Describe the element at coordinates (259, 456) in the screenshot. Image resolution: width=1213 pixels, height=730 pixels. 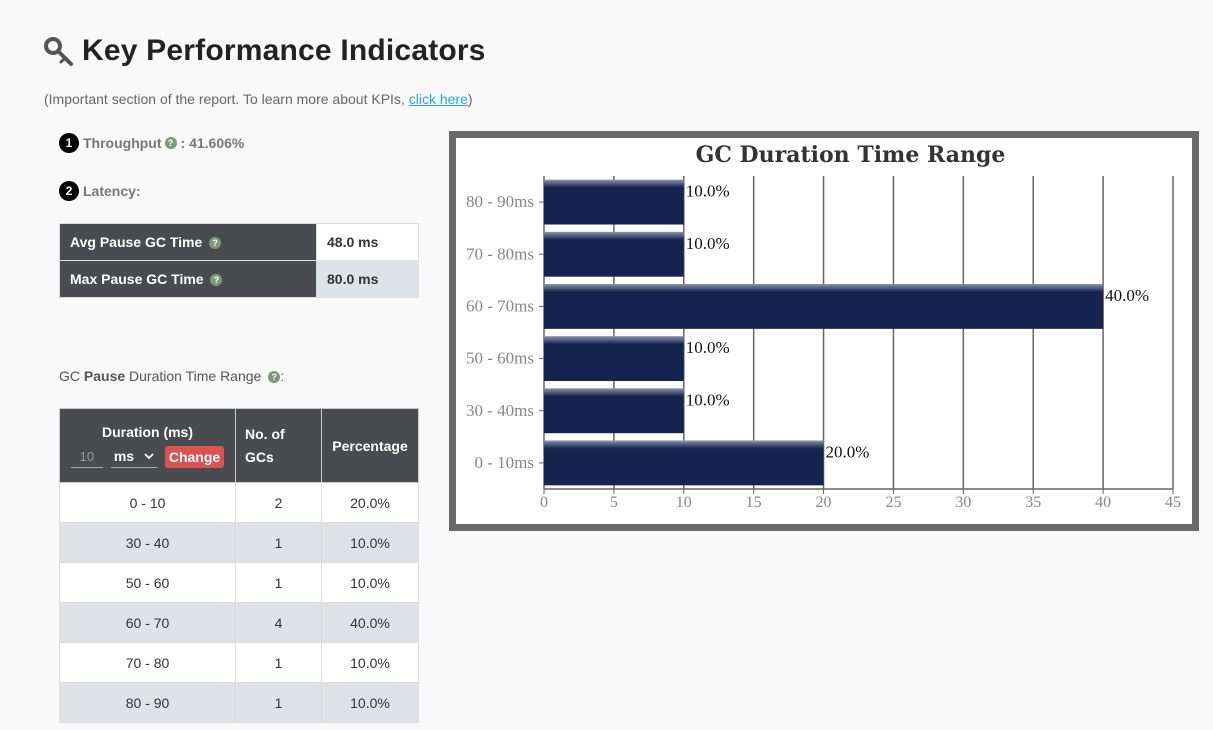
I see `gc-count-header-line2: GCs` at that location.